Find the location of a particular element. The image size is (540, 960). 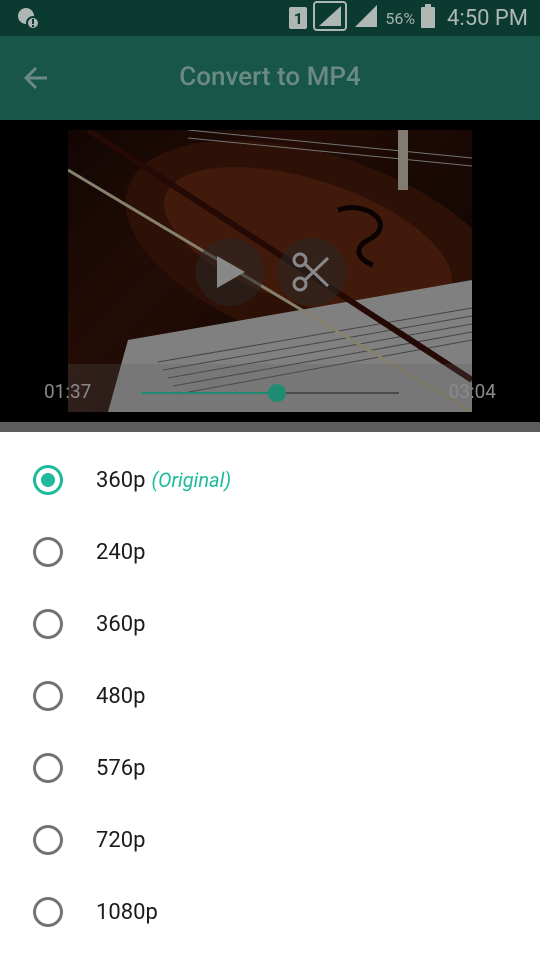

option-label: 576p is located at coordinates (121, 768).